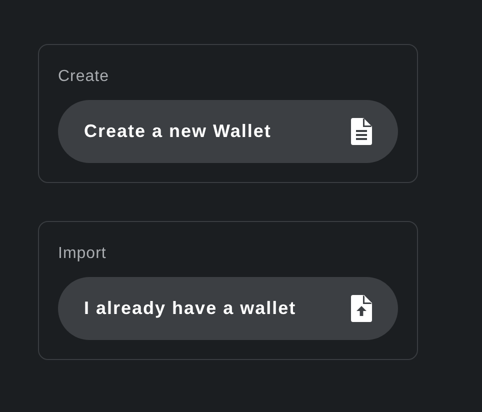 The width and height of the screenshot is (482, 412). I want to click on file-upload-icon, so click(361, 308).